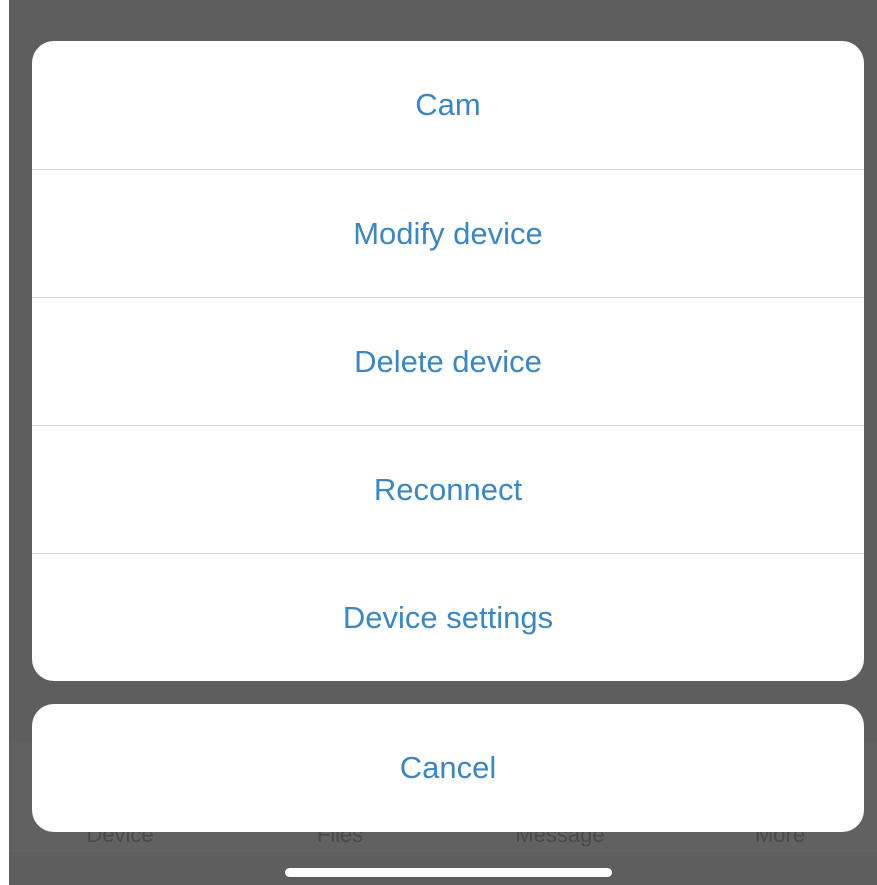 The image size is (877, 885). I want to click on device-settings-button: Device settings, so click(448, 617).